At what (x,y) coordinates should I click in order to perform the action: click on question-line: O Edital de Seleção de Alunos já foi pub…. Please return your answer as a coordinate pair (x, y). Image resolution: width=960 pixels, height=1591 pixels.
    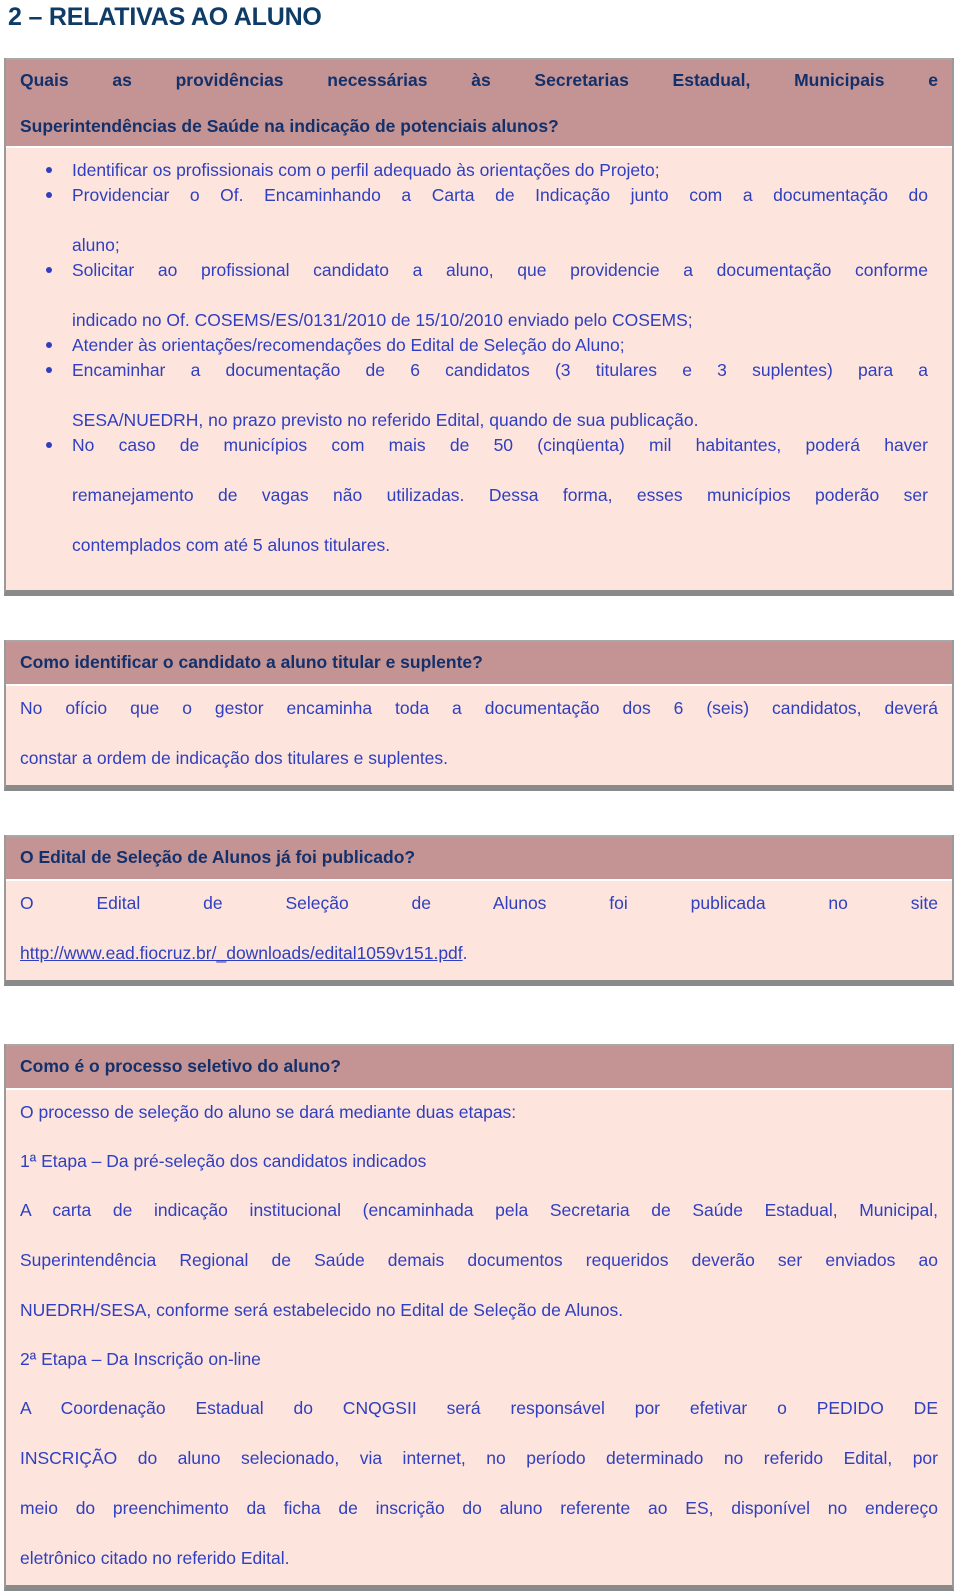
    Looking at the image, I should click on (218, 857).